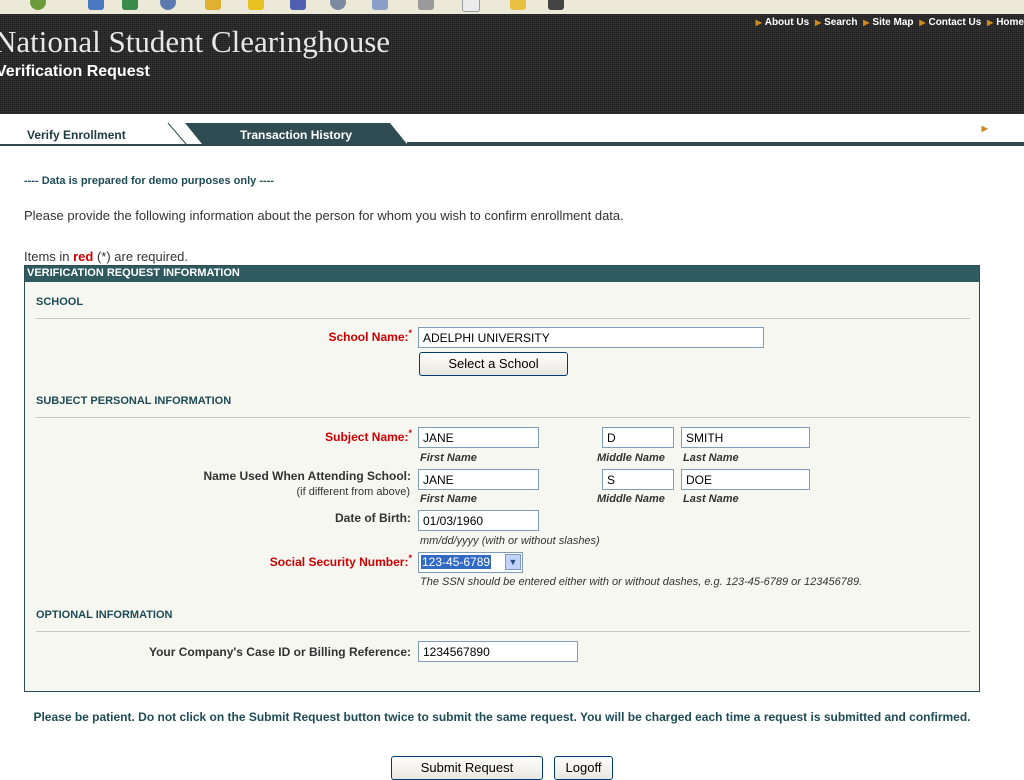  Describe the element at coordinates (373, 518) in the screenshot. I see `dob-label: Date of Birth:` at that location.